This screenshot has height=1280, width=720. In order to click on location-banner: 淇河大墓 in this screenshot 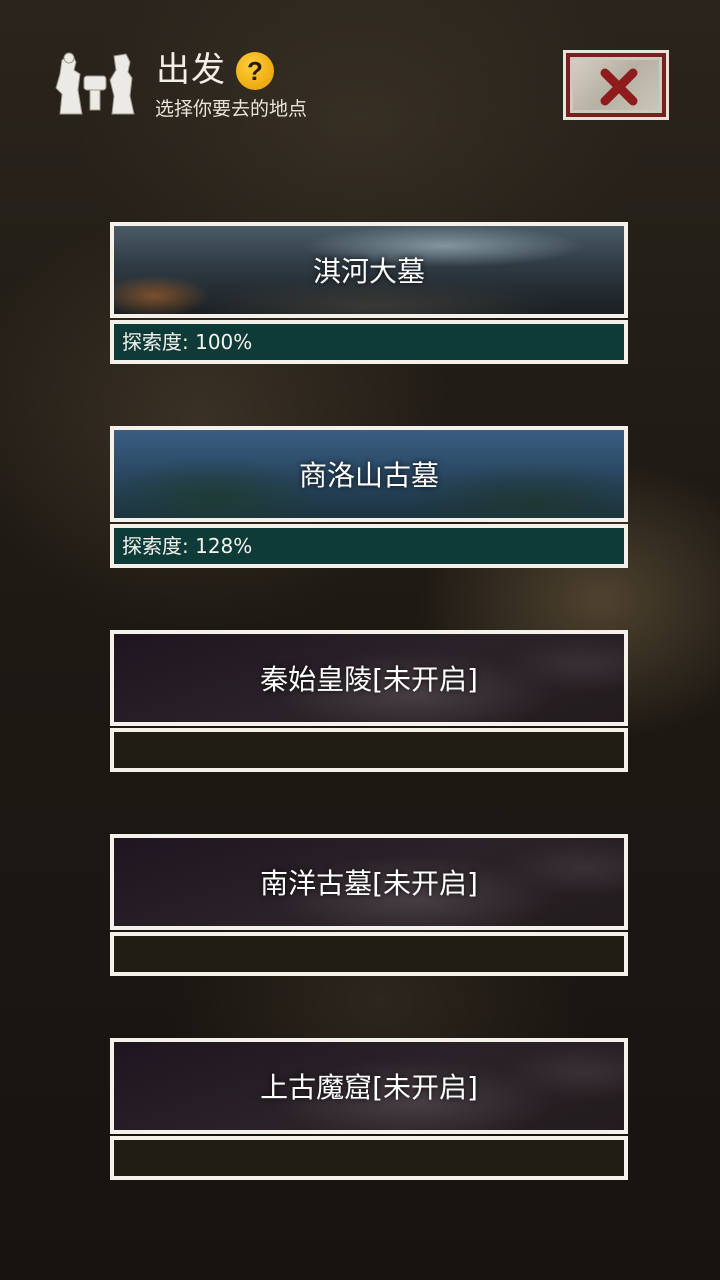, I will do `click(369, 270)`.